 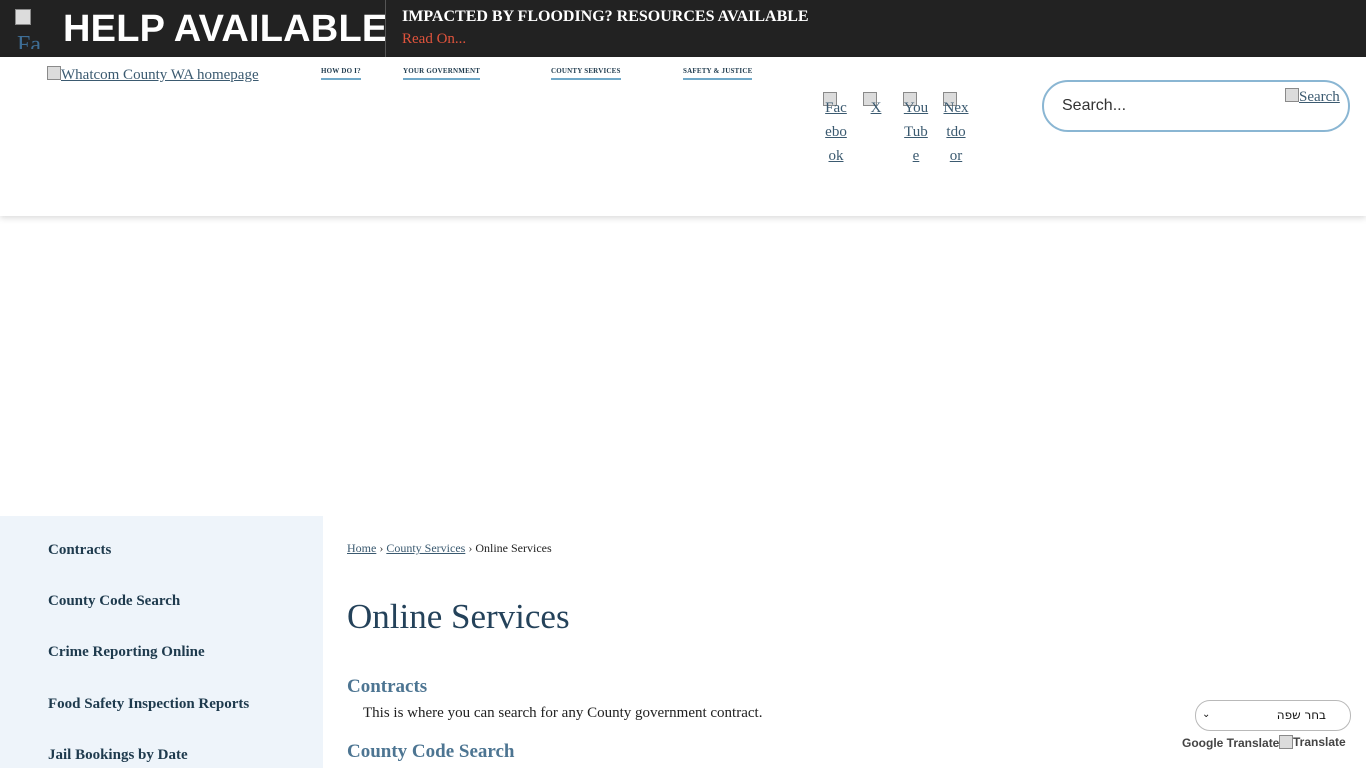 What do you see at coordinates (458, 616) in the screenshot?
I see `page-title: Online Services` at bounding box center [458, 616].